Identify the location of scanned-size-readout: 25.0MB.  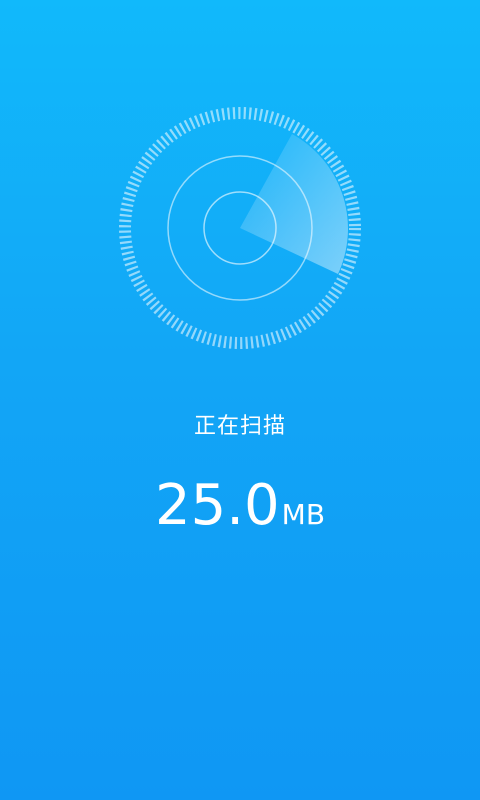
(240, 510).